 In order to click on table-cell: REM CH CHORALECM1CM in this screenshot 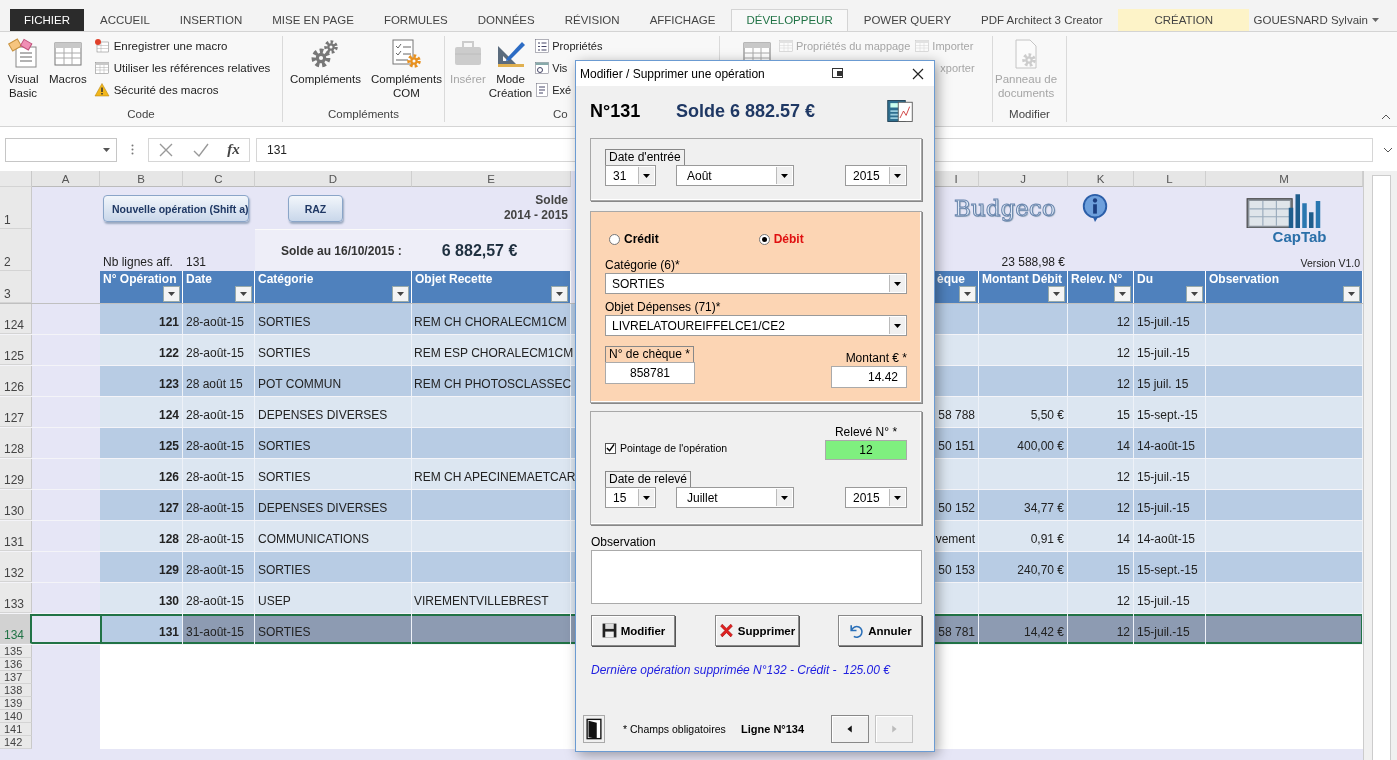, I will do `click(490, 322)`.